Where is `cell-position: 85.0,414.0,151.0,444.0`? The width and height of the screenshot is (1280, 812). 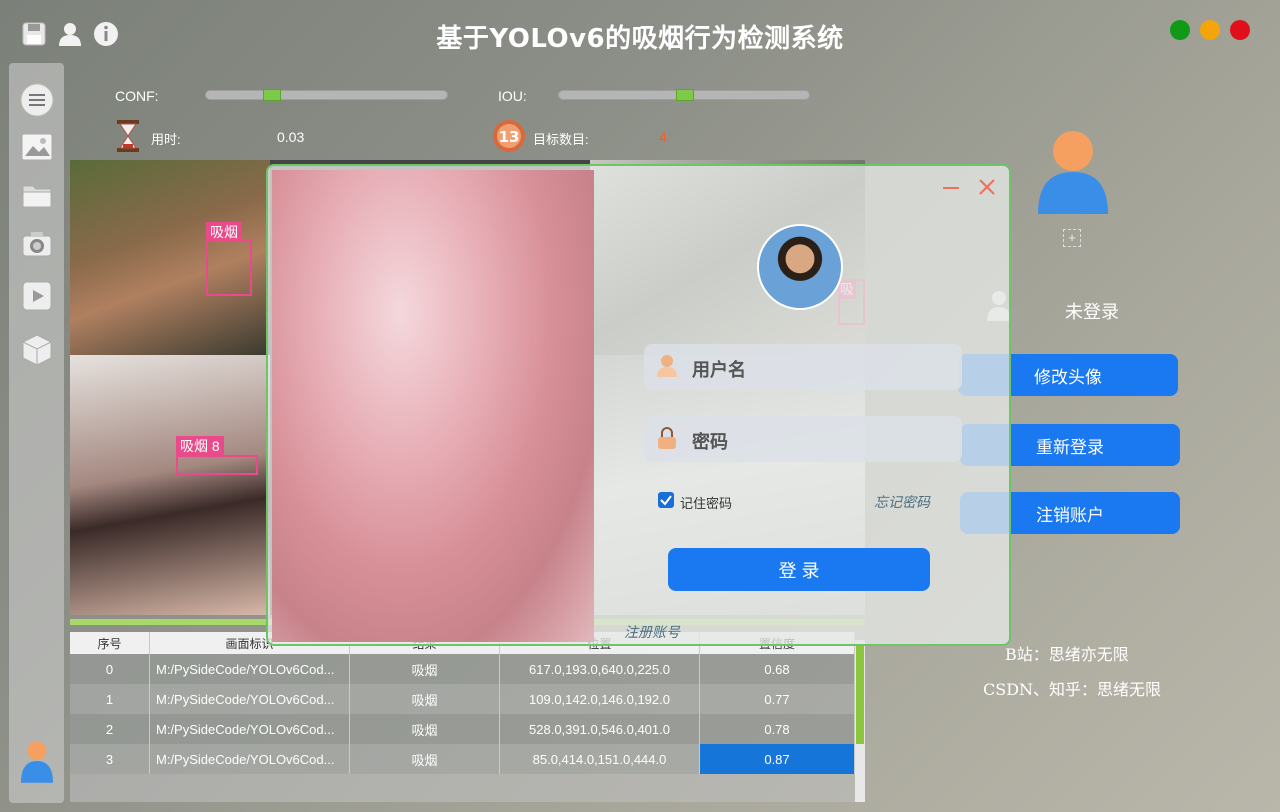
cell-position: 85.0,414.0,151.0,444.0 is located at coordinates (600, 759).